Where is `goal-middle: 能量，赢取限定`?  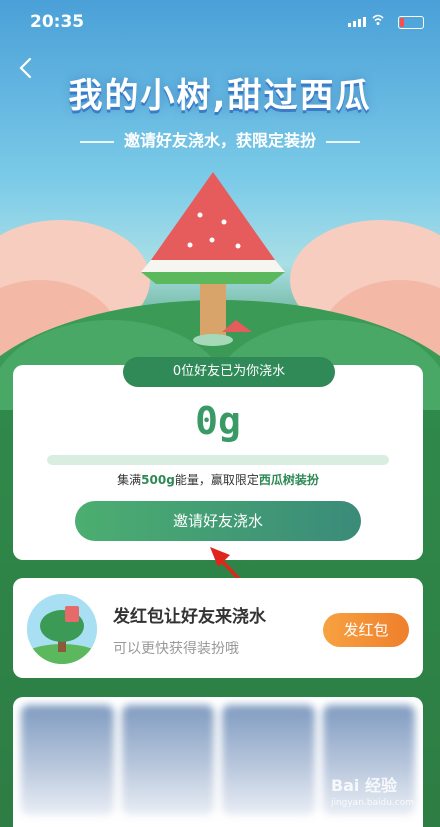 goal-middle: 能量，赢取限定 is located at coordinates (216, 480).